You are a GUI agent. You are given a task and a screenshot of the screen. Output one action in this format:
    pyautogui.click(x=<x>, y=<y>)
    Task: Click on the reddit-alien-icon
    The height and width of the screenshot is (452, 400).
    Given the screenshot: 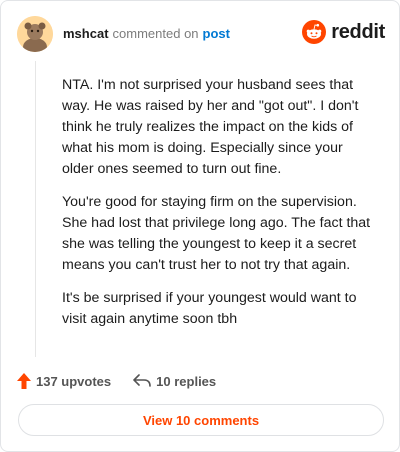 What is the action you would take?
    pyautogui.click(x=314, y=32)
    